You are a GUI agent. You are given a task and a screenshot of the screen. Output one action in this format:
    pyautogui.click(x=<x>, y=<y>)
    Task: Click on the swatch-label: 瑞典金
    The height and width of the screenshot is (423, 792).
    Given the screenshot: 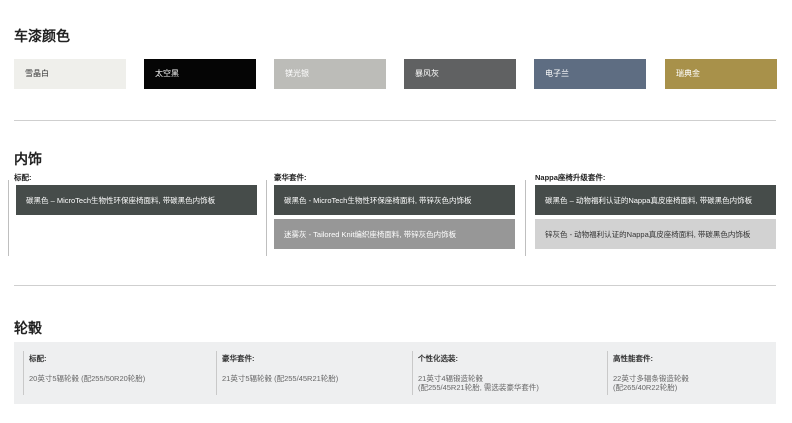 What is the action you would take?
    pyautogui.click(x=688, y=73)
    